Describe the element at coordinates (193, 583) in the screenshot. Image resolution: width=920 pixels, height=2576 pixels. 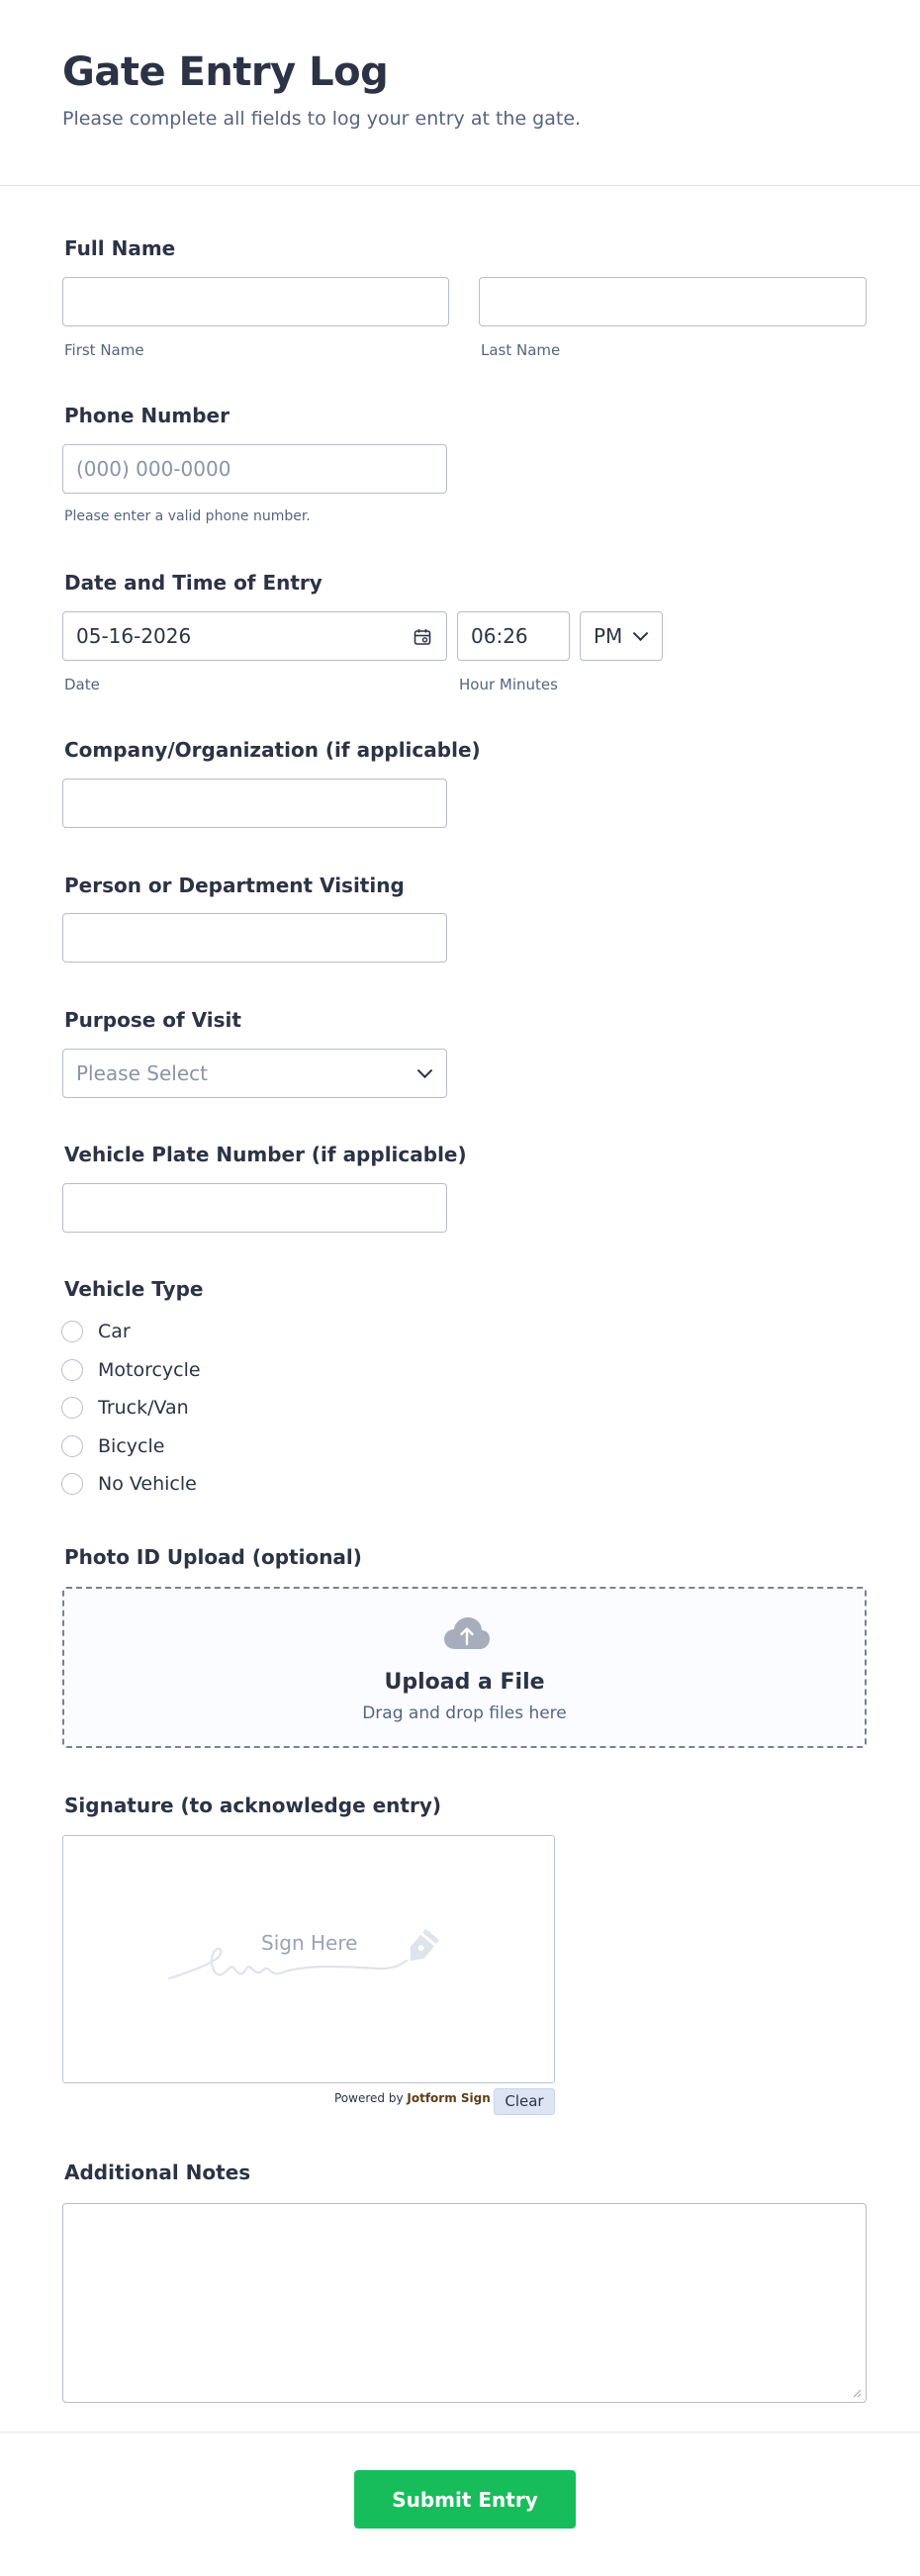
I see `datetime-label: Date and Time of Entry` at that location.